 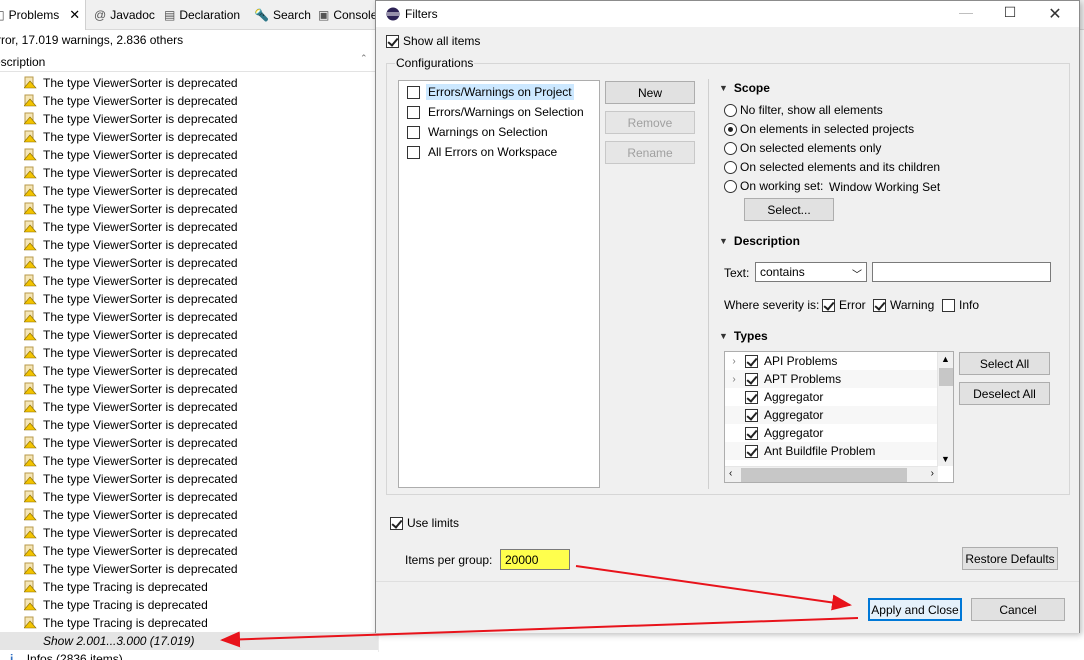 I want to click on tab-declaration: ▤ Declaration, so click(x=202, y=15).